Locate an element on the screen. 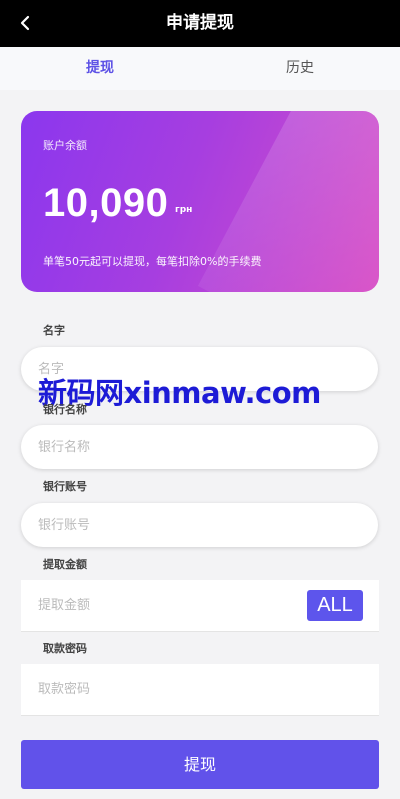  bank-name-input is located at coordinates (199, 447).